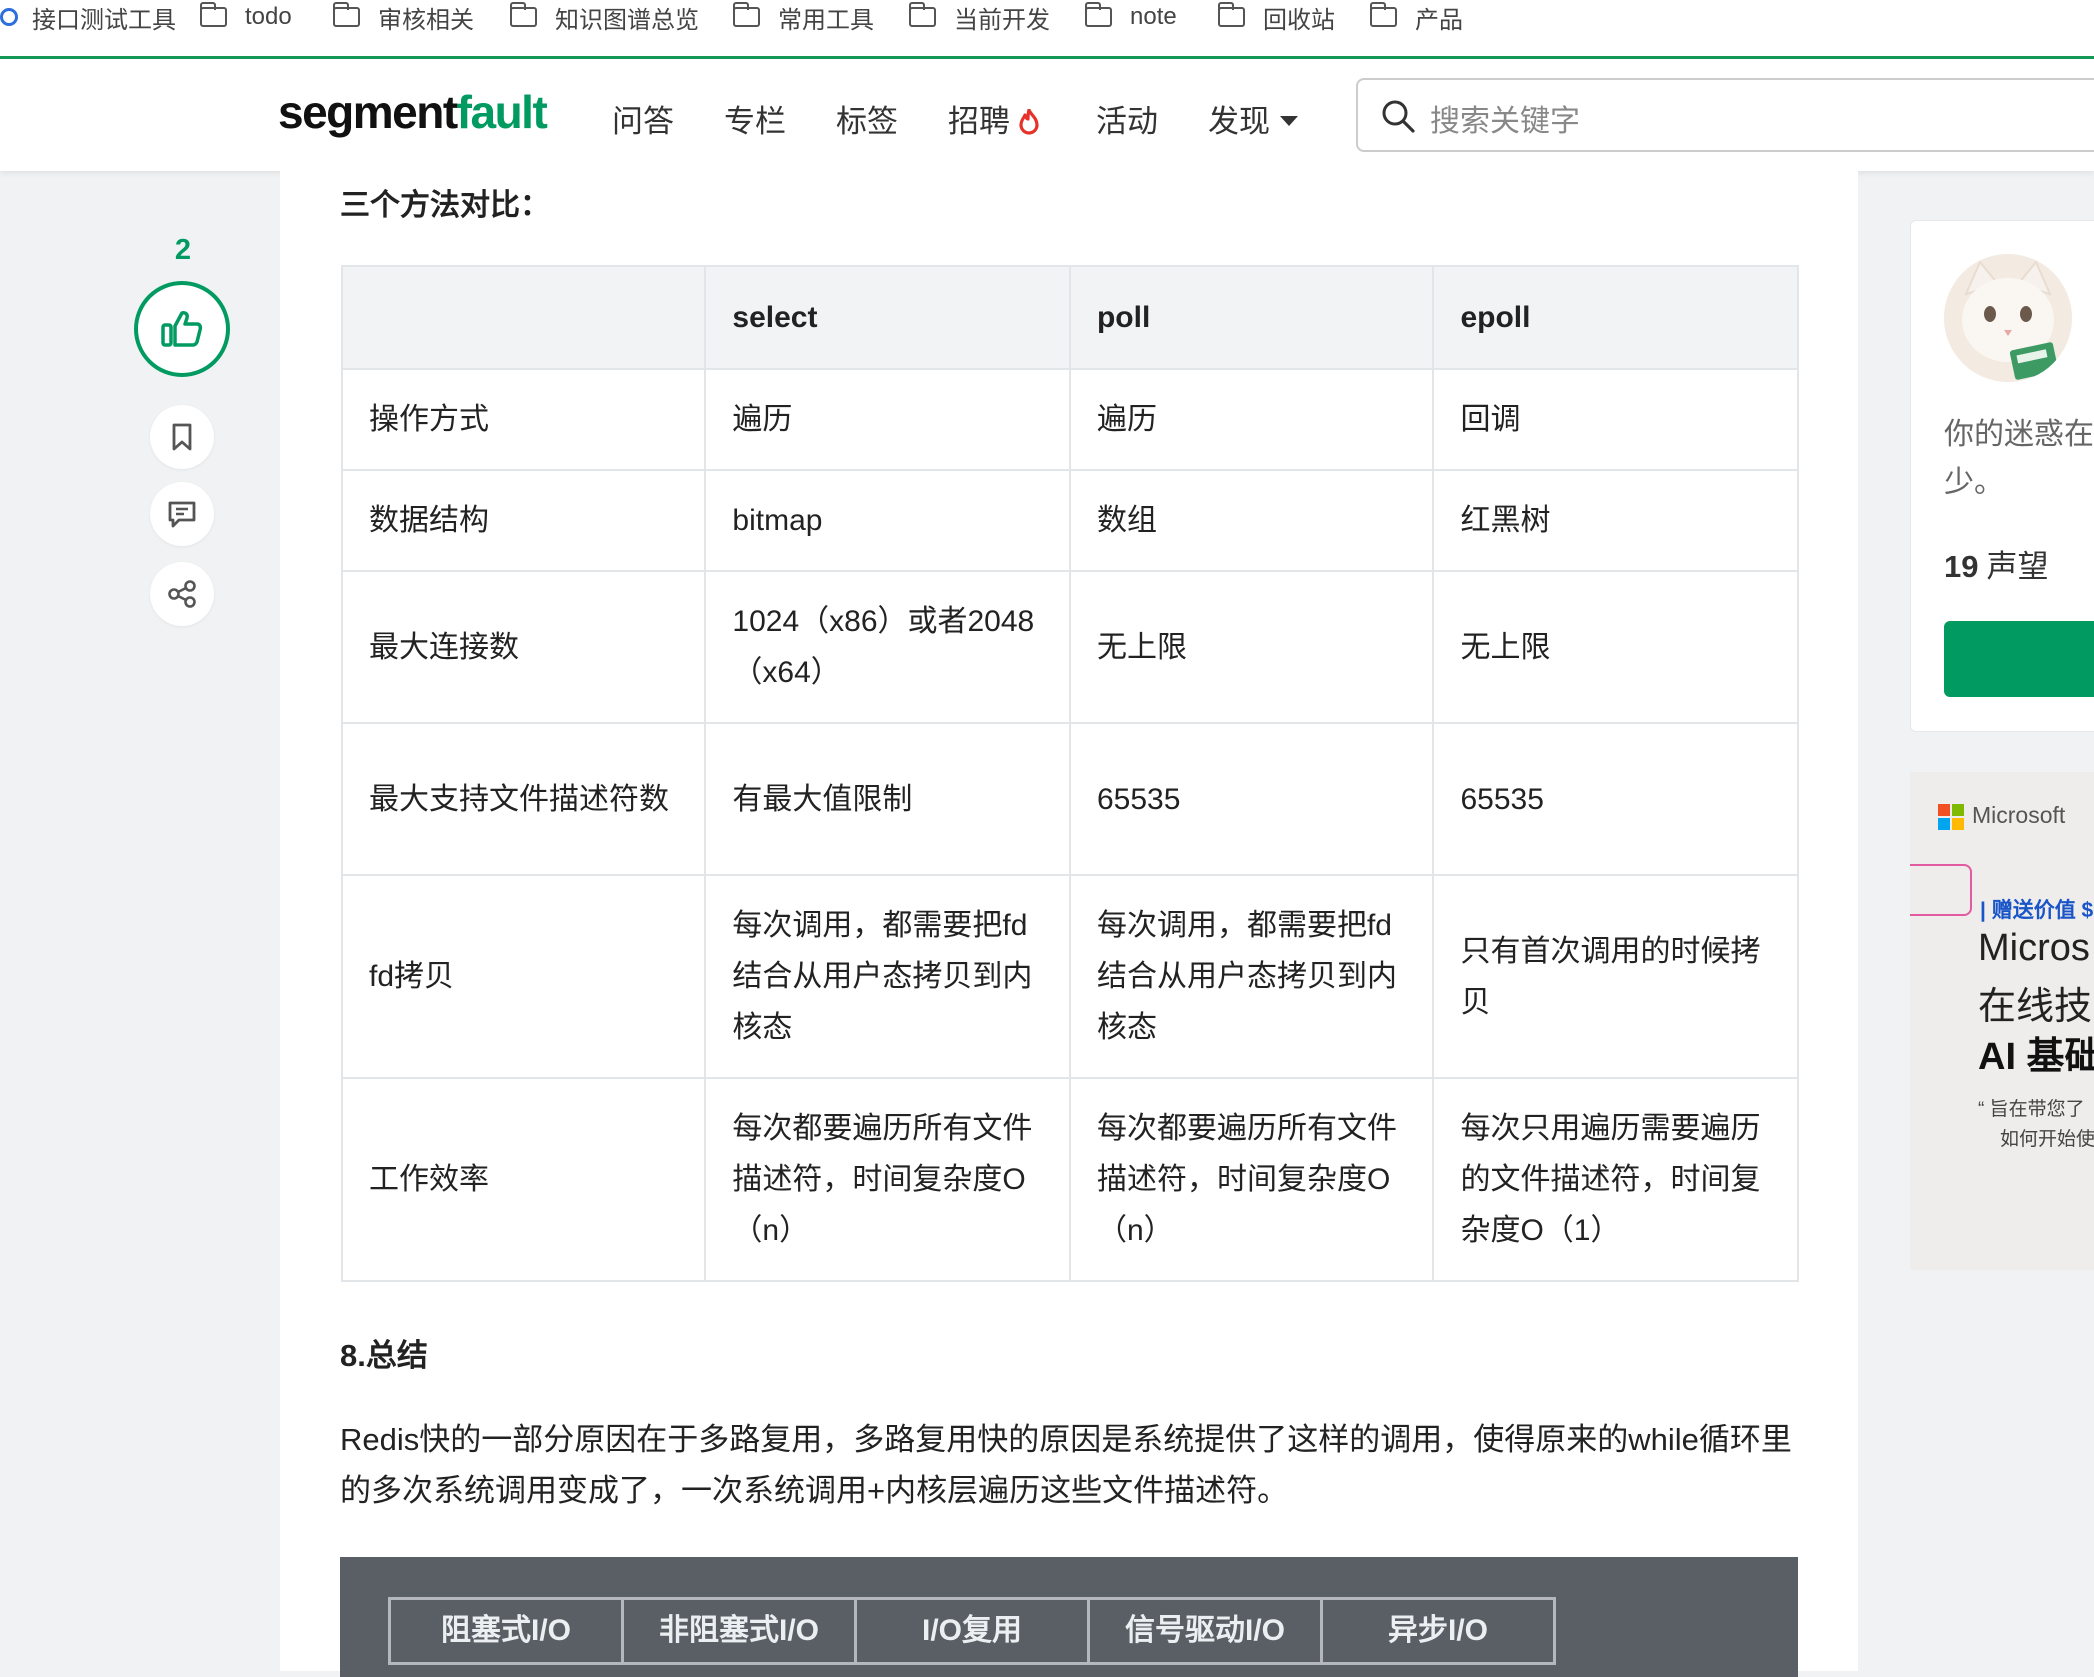  I want to click on table-cell: 1024（x86）或者2048（x64）, so click(887, 647).